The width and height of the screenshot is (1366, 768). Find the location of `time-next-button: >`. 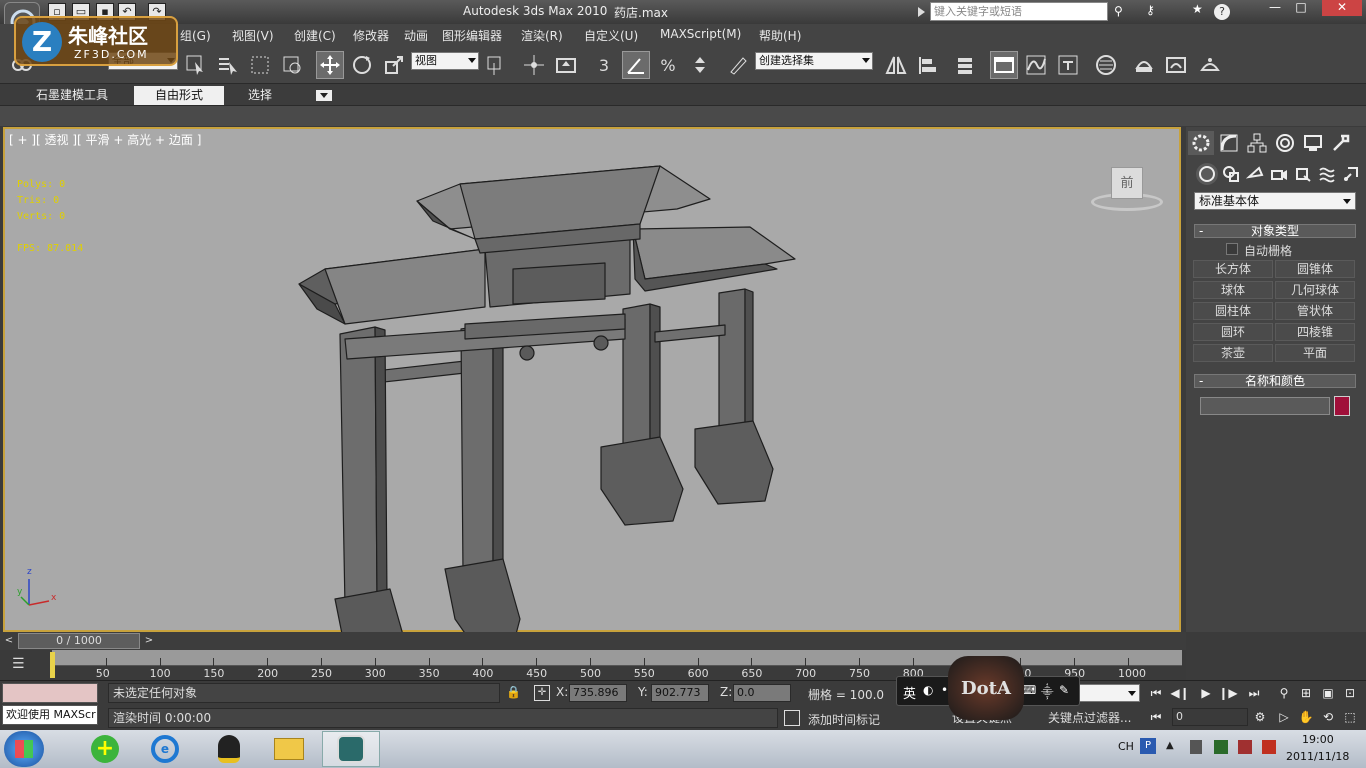

time-next-button: > is located at coordinates (149, 641).